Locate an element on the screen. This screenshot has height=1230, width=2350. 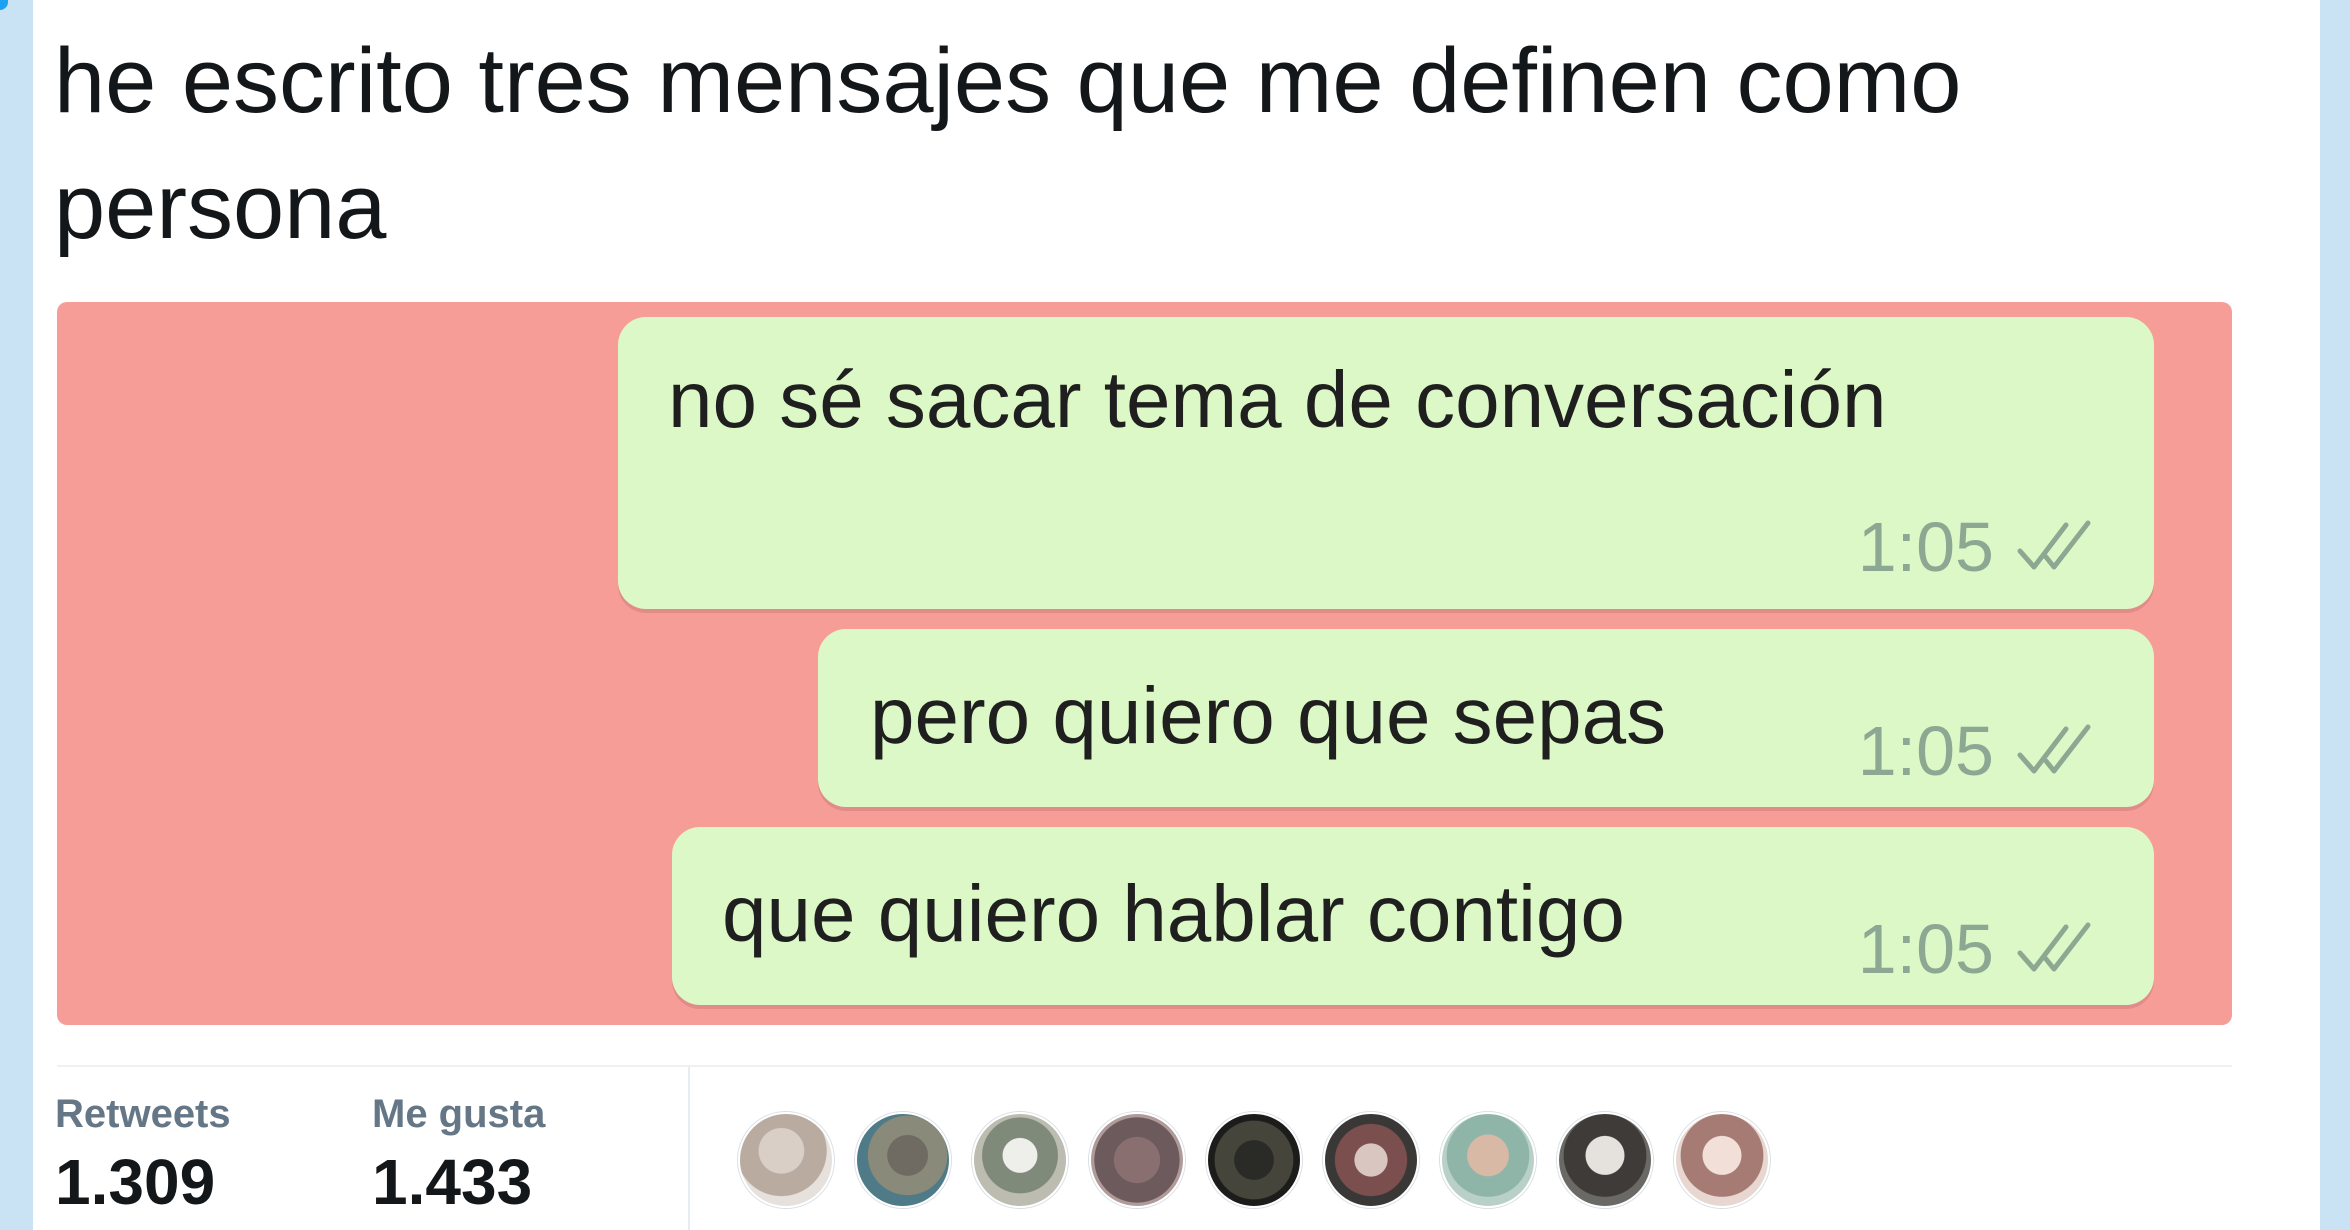
message-bubble: que quiero hablar contigo 1:05 is located at coordinates (1413, 916).